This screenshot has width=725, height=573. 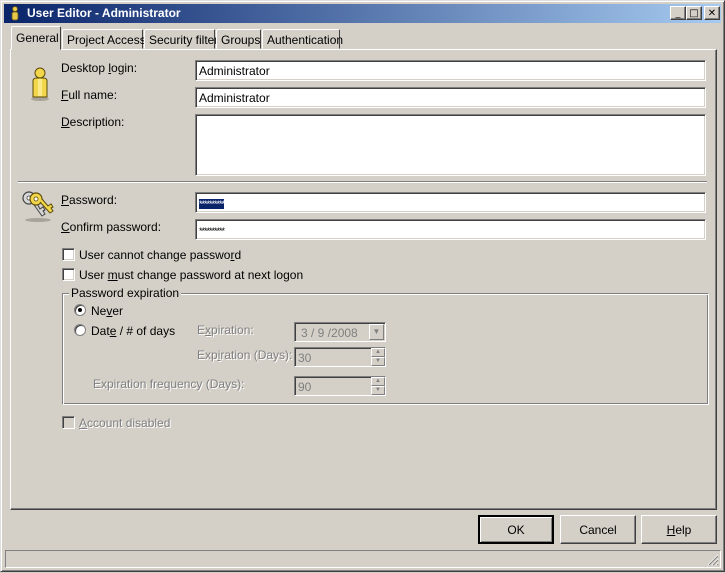 What do you see at coordinates (125, 293) in the screenshot?
I see `password-expiration-legend: Password expiration` at bounding box center [125, 293].